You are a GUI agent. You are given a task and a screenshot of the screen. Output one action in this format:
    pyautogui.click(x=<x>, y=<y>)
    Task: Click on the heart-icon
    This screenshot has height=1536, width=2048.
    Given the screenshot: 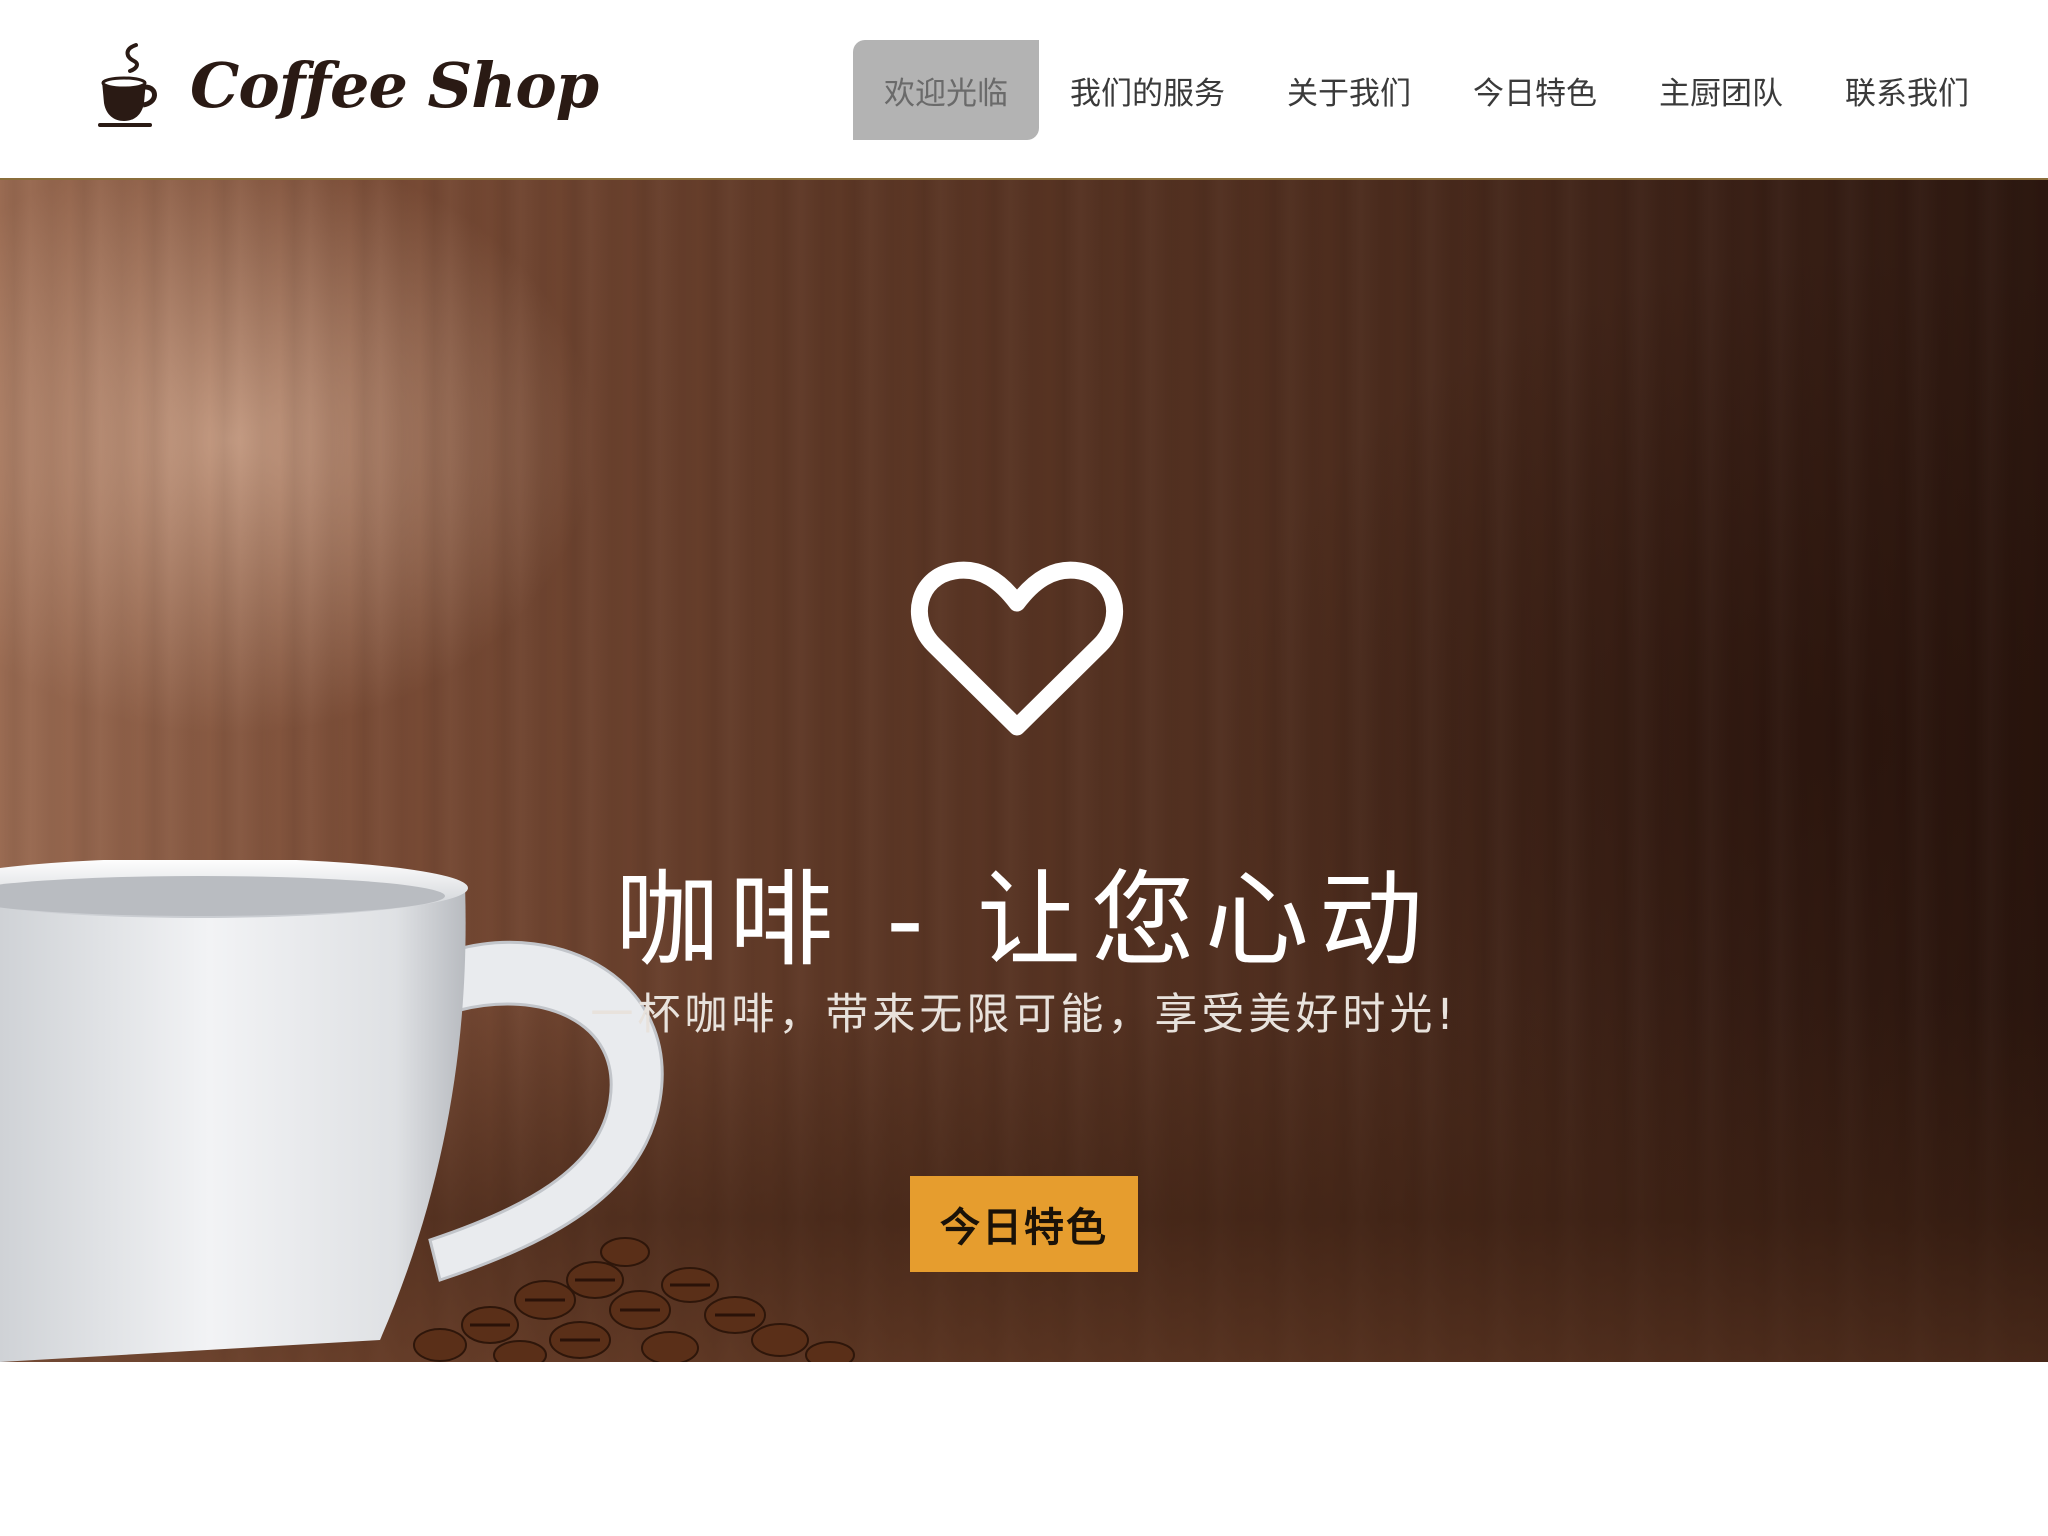 What is the action you would take?
    pyautogui.click(x=1017, y=648)
    